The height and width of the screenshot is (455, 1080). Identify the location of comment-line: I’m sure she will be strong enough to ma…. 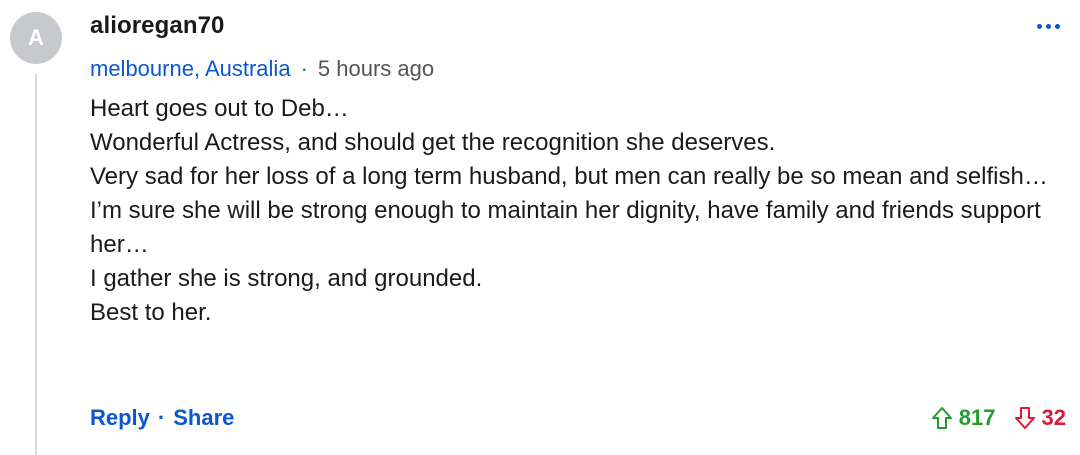
(565, 227).